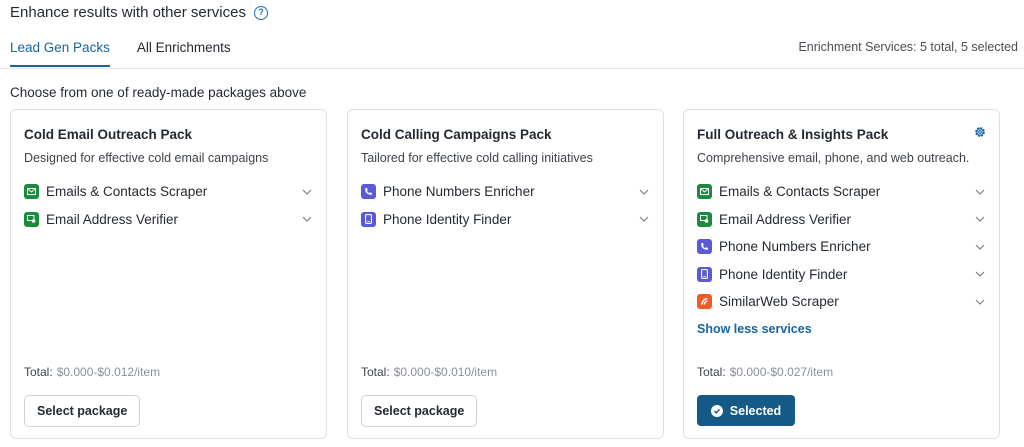  I want to click on card-title: Full Outreach & Insights Pack, so click(793, 134).